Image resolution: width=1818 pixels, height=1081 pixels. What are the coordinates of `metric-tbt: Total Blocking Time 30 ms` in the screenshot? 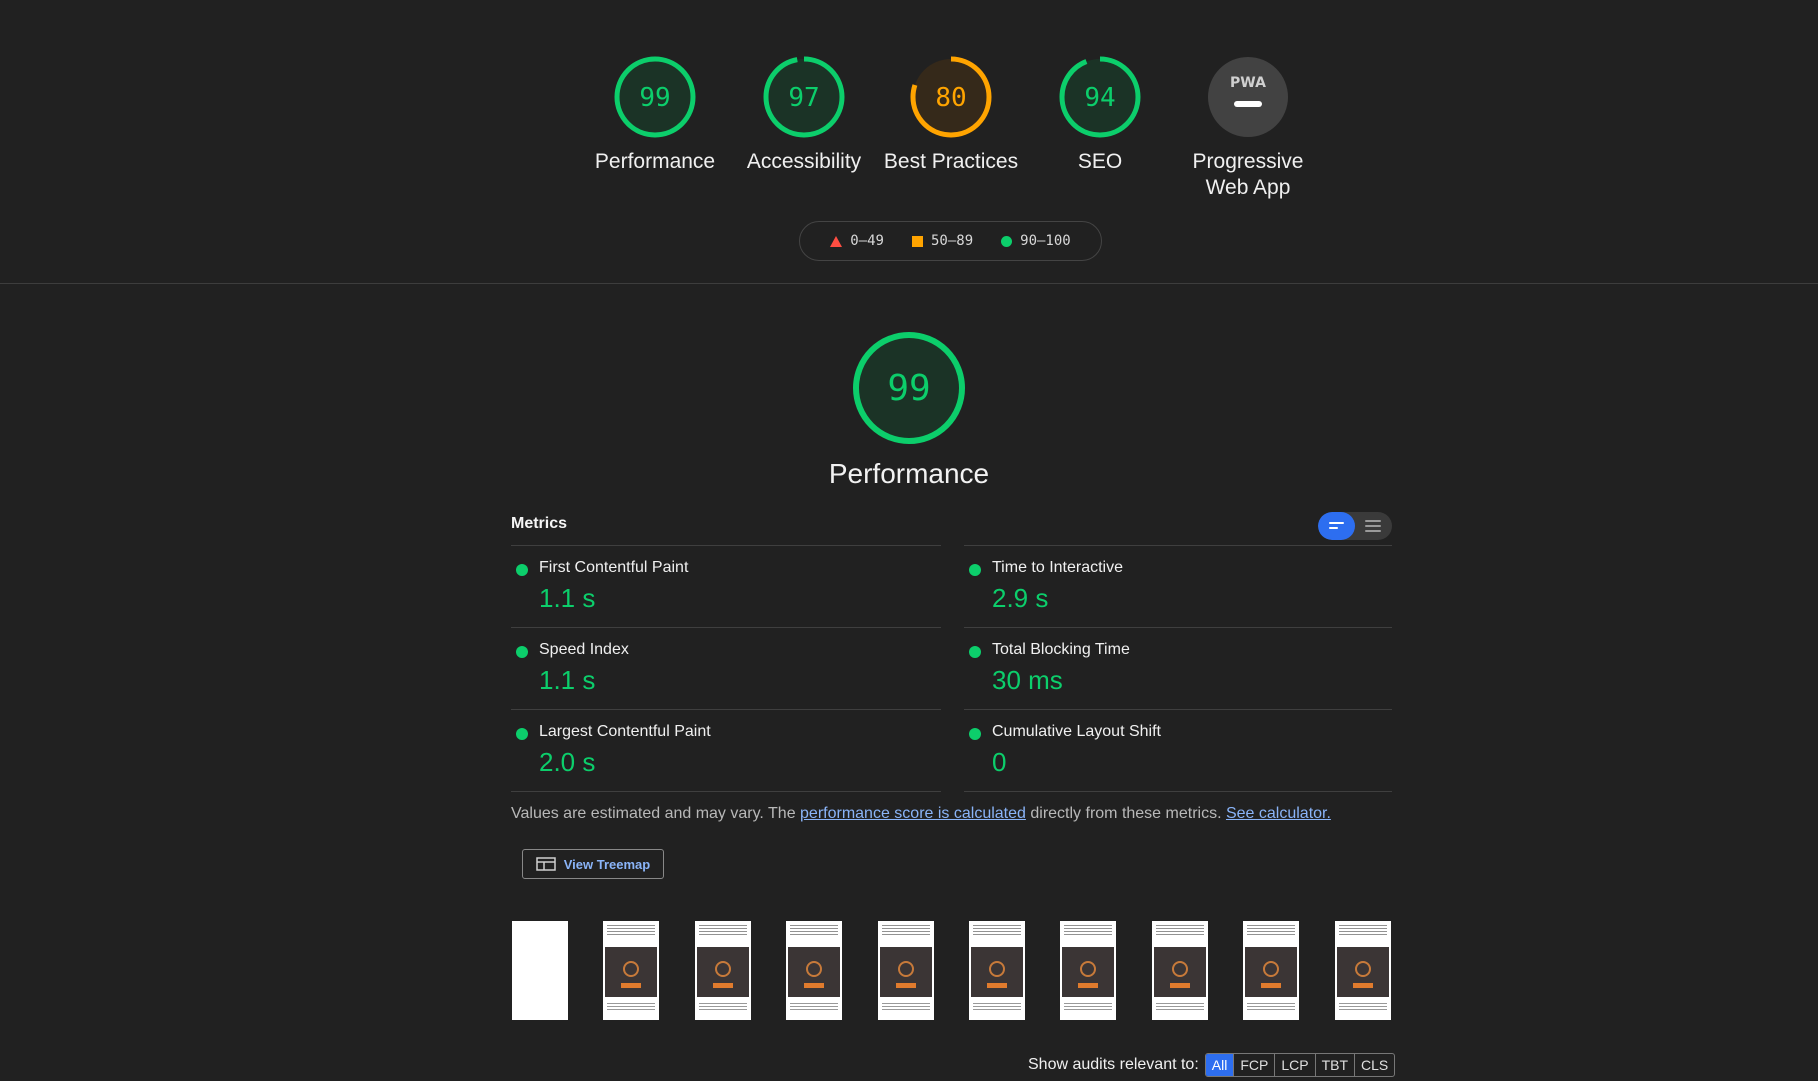 It's located at (1178, 668).